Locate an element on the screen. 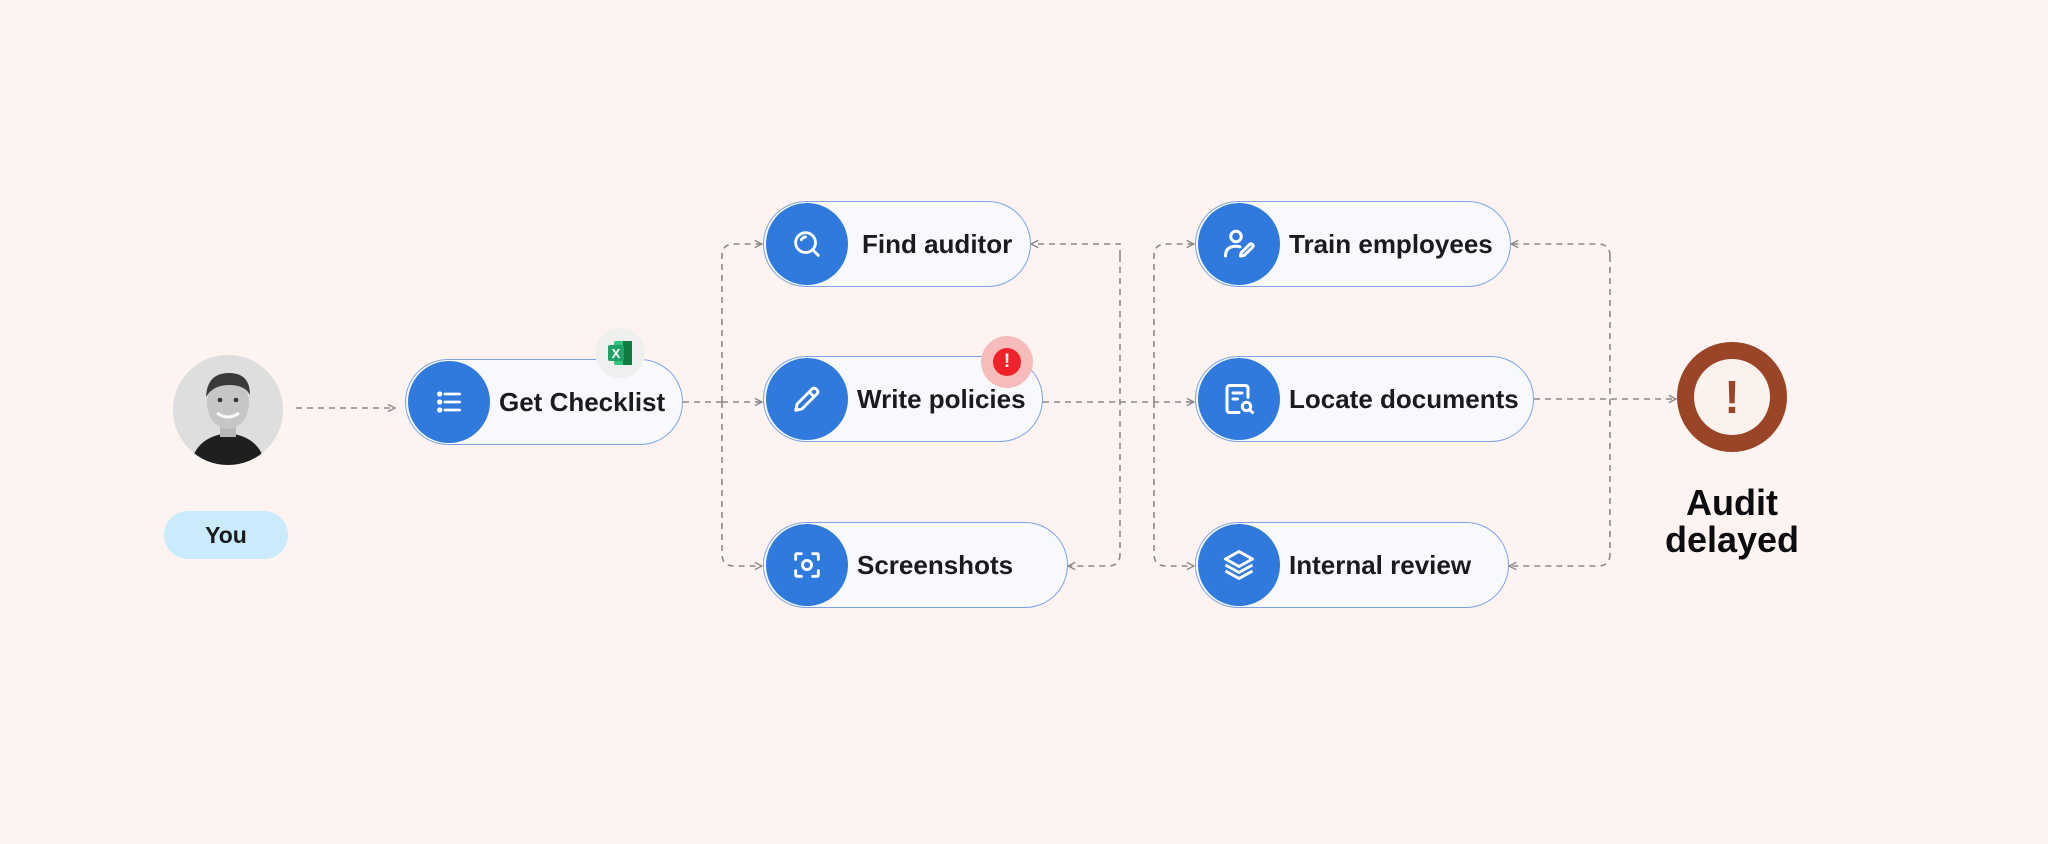 The image size is (2048, 844). outcome-line-1: Audit is located at coordinates (1732, 502).